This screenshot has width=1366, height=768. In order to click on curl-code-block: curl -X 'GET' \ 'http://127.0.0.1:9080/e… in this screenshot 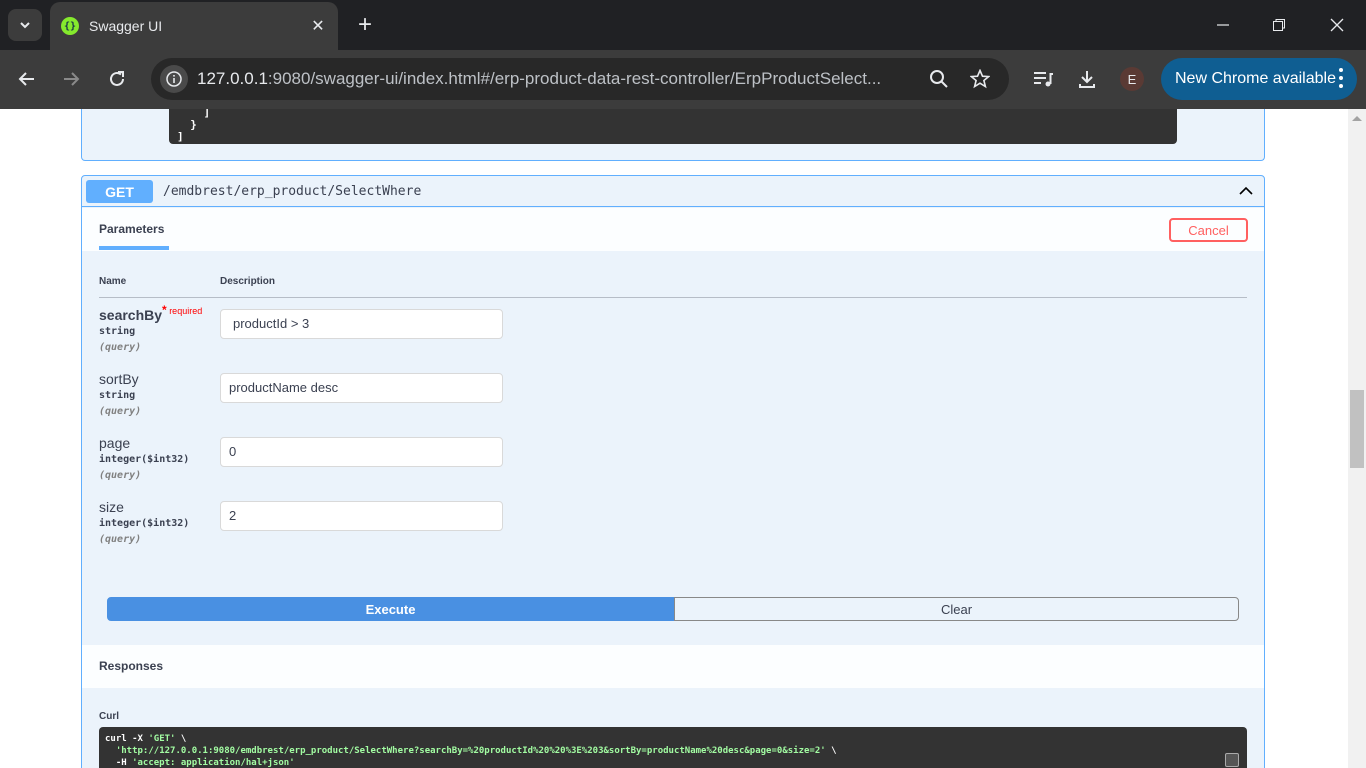, I will do `click(673, 747)`.